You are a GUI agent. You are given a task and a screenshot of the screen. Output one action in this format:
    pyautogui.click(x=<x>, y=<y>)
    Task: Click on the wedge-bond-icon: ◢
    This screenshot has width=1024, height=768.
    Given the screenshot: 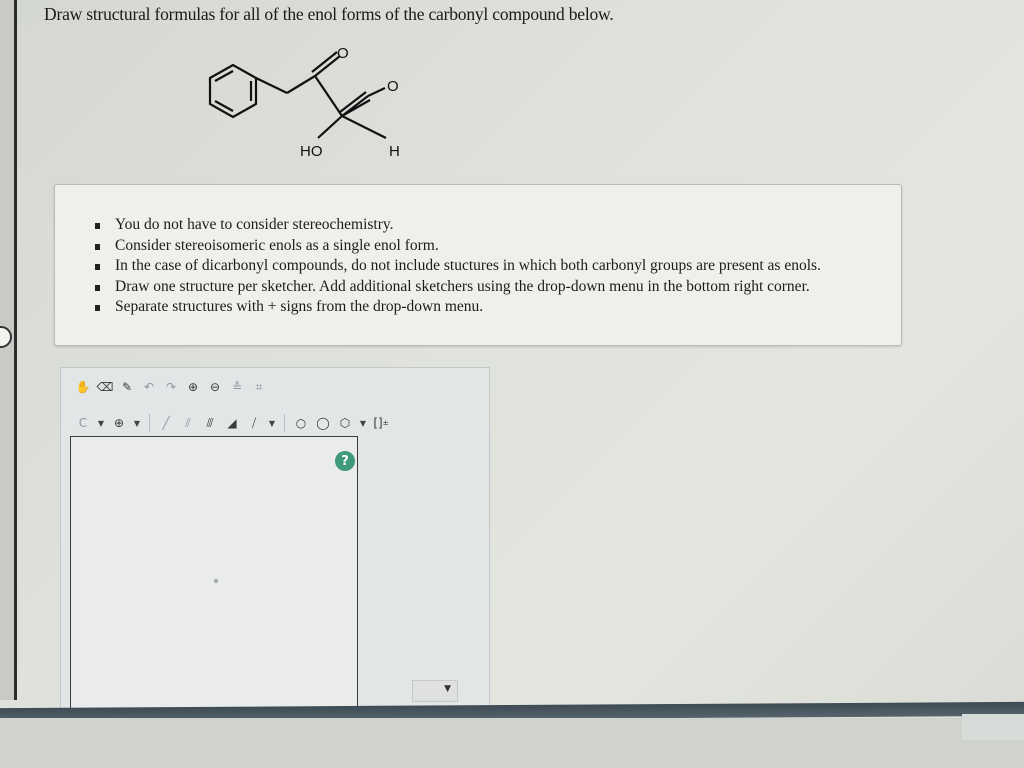 What is the action you would take?
    pyautogui.click(x=232, y=423)
    